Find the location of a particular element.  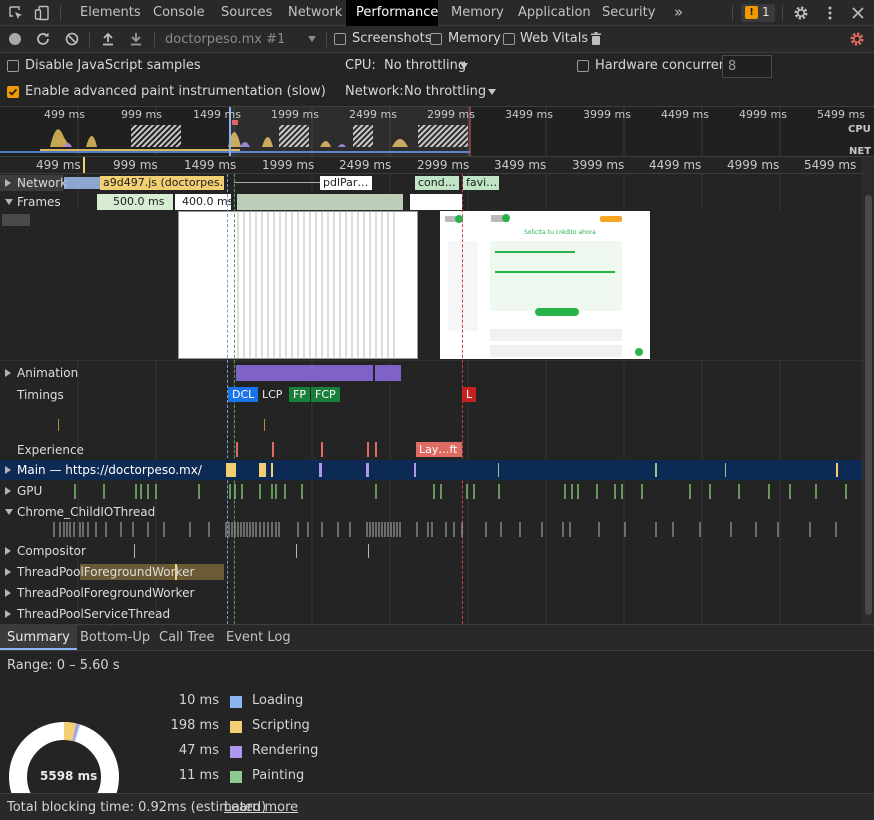

inspect-element-icon is located at coordinates (16, 13).